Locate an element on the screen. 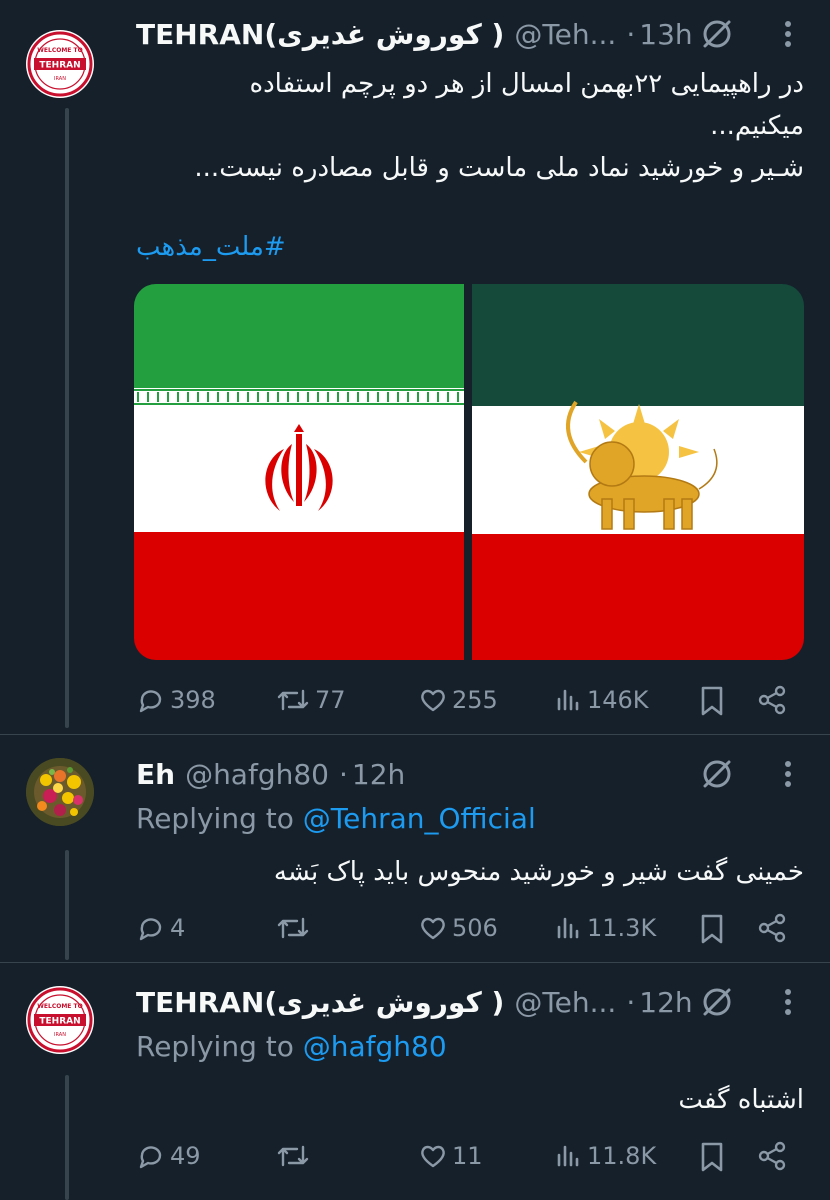 The image size is (830, 1200). views-button: 11.3K is located at coordinates (605, 928).